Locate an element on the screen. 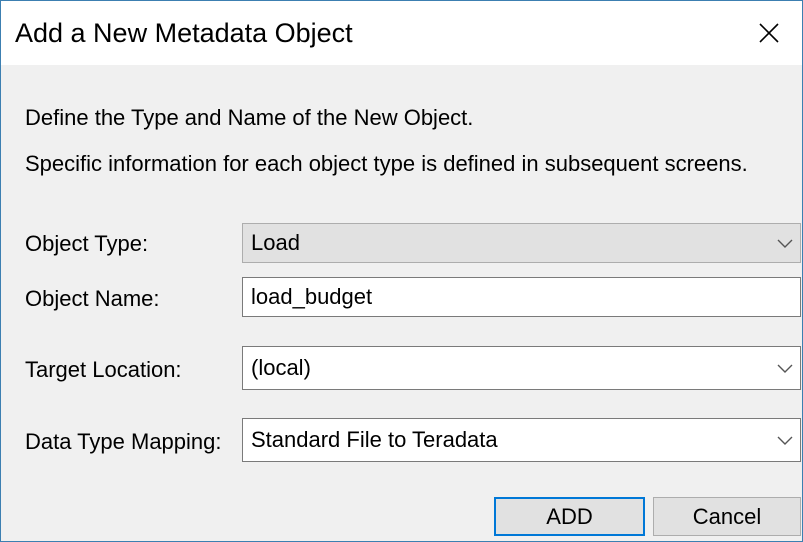 Image resolution: width=803 pixels, height=542 pixels. data-type-mapping-combobox: Standard File to Teradata is located at coordinates (521, 440).